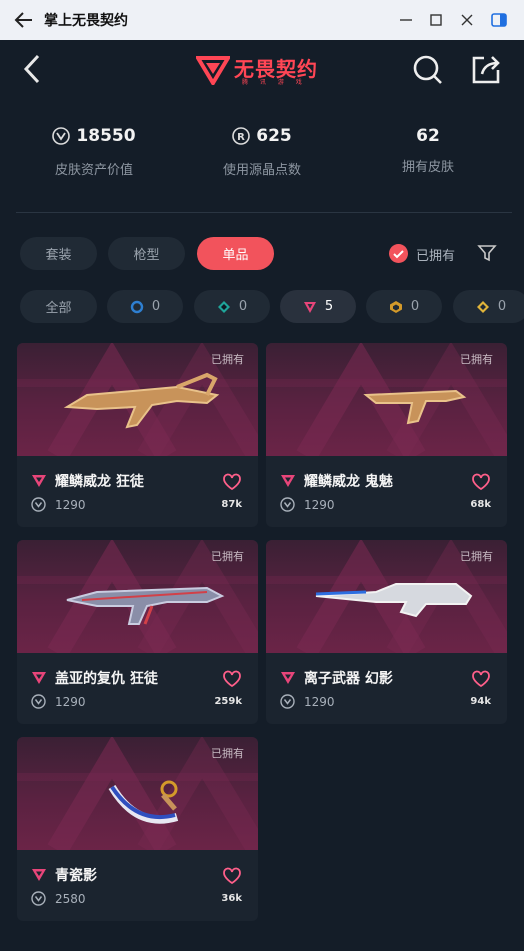 The height and width of the screenshot is (951, 524). I want to click on back-arrow-icon, so click(24, 20).